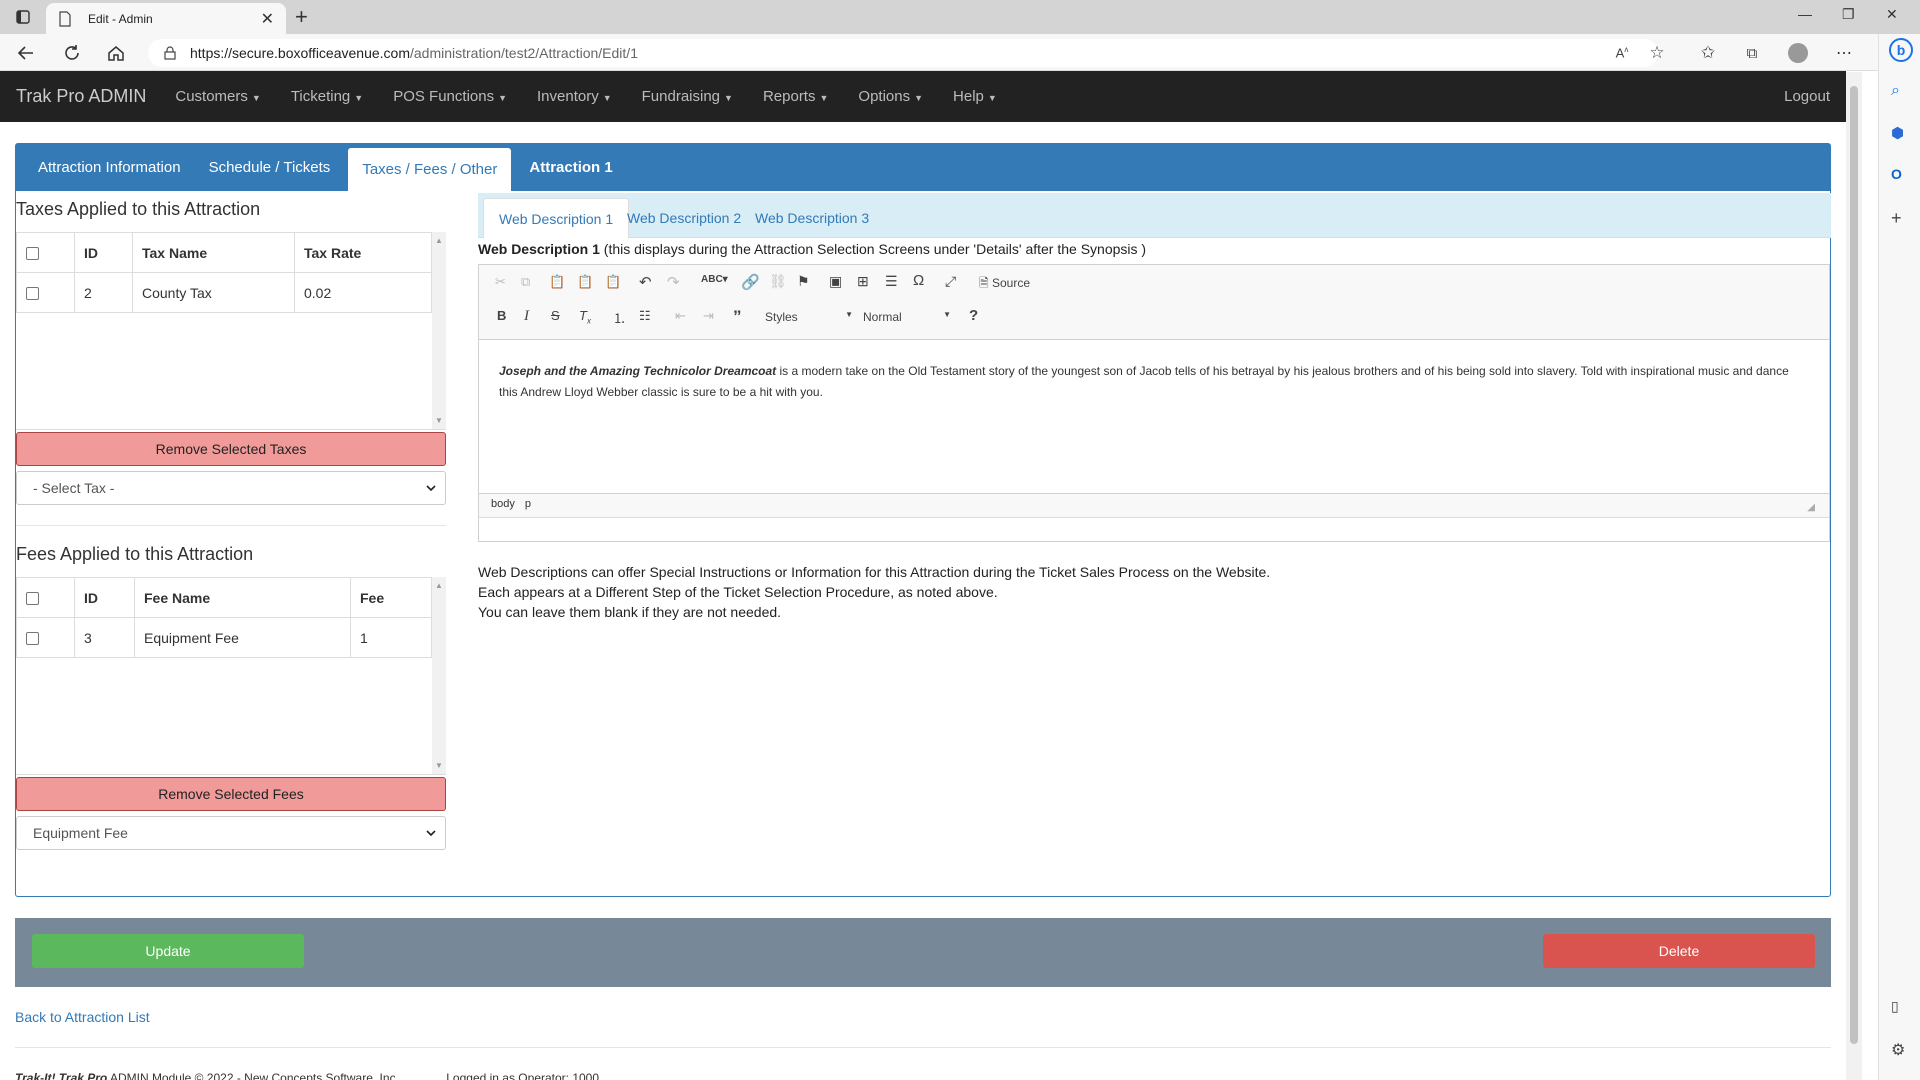 The height and width of the screenshot is (1080, 1920). What do you see at coordinates (863, 281) in the screenshot?
I see `table-icon: ⊞` at bounding box center [863, 281].